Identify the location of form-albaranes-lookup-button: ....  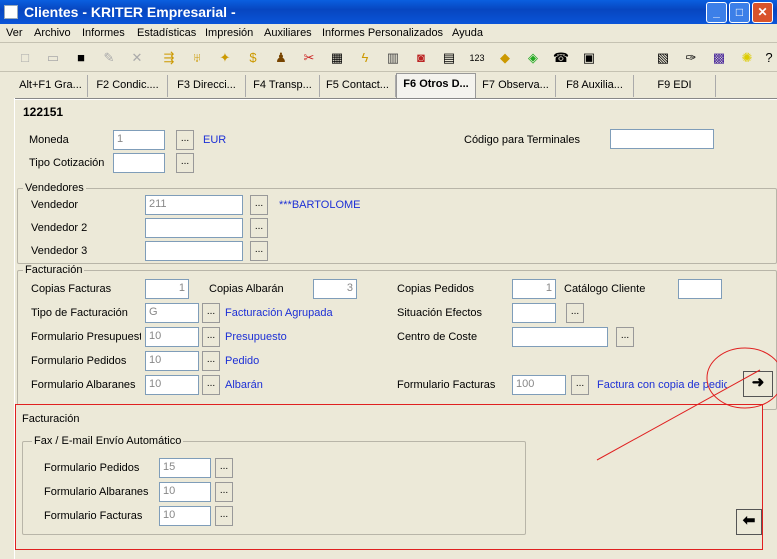
(211, 385).